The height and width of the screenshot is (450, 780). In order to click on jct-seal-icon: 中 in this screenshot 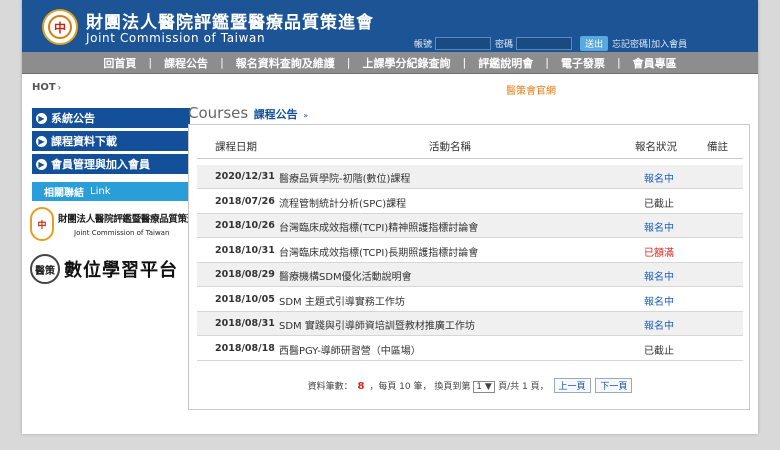, I will do `click(42, 224)`.